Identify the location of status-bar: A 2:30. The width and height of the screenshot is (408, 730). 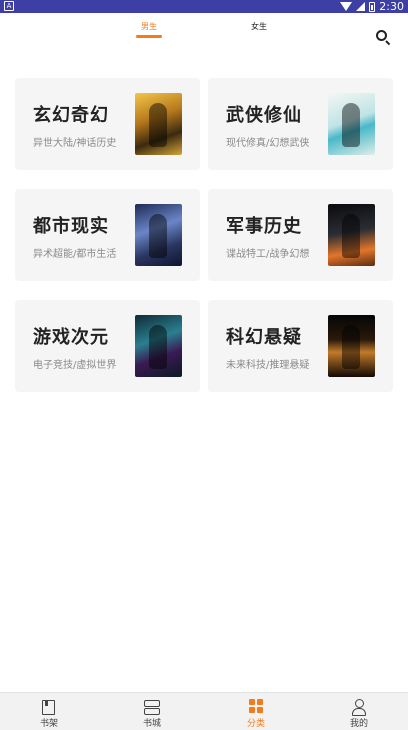
(204, 6).